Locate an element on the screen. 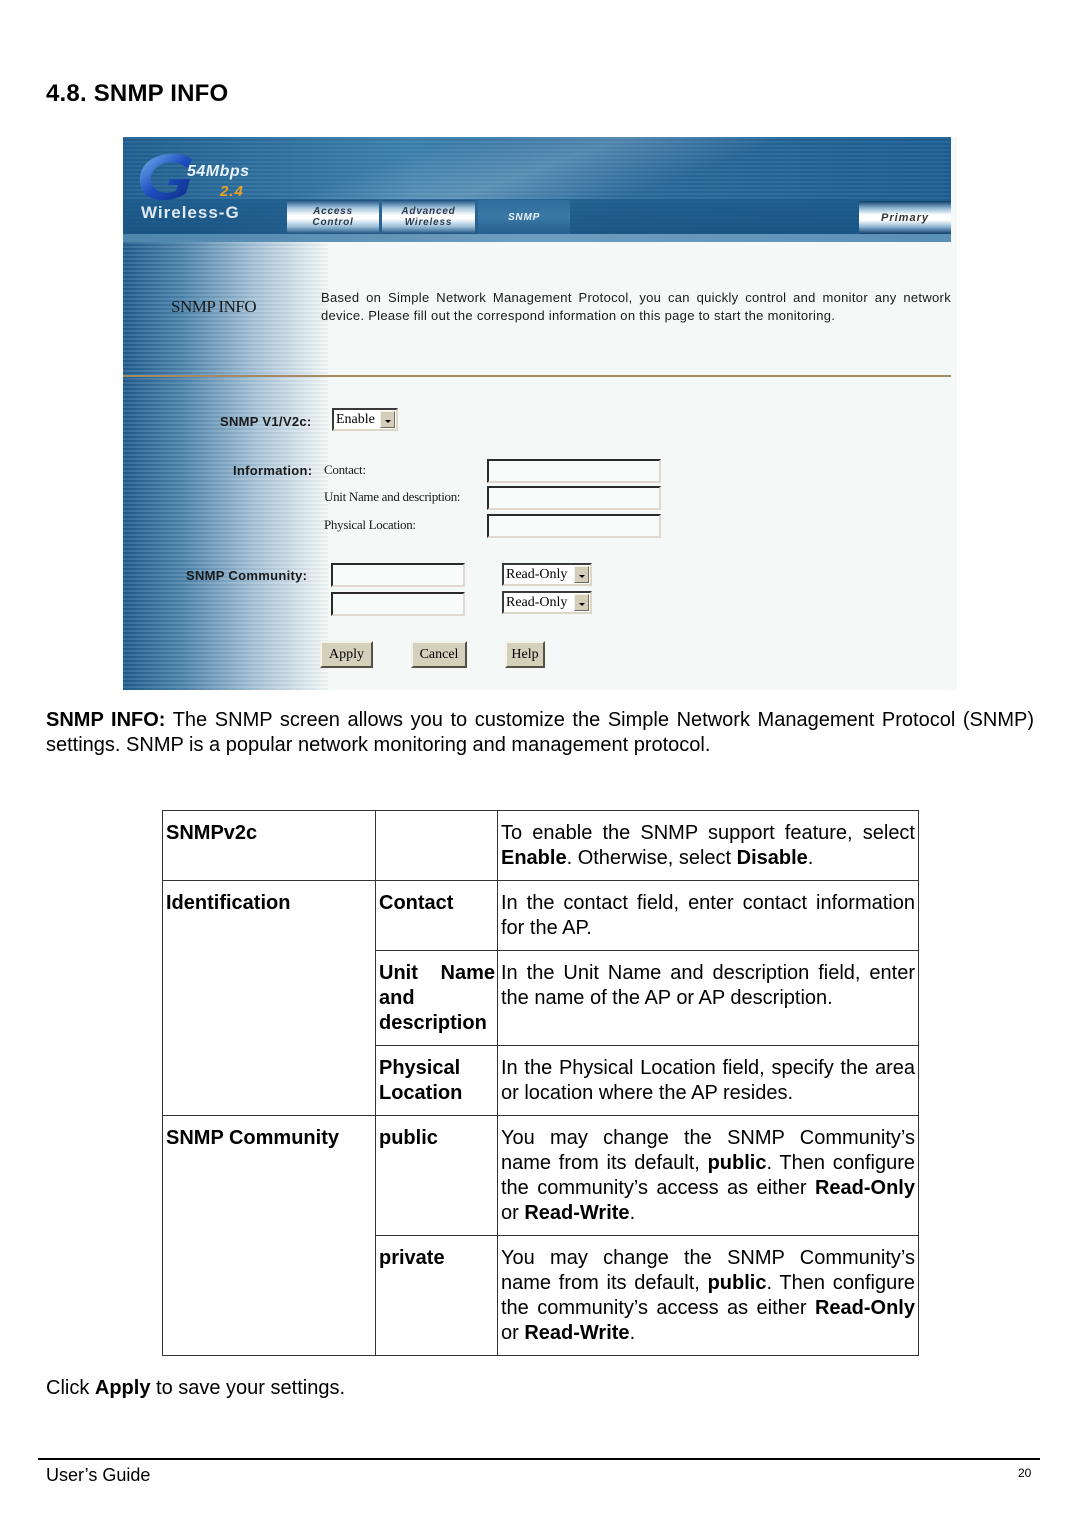 The width and height of the screenshot is (1080, 1528). page-number: 20 is located at coordinates (1025, 1473).